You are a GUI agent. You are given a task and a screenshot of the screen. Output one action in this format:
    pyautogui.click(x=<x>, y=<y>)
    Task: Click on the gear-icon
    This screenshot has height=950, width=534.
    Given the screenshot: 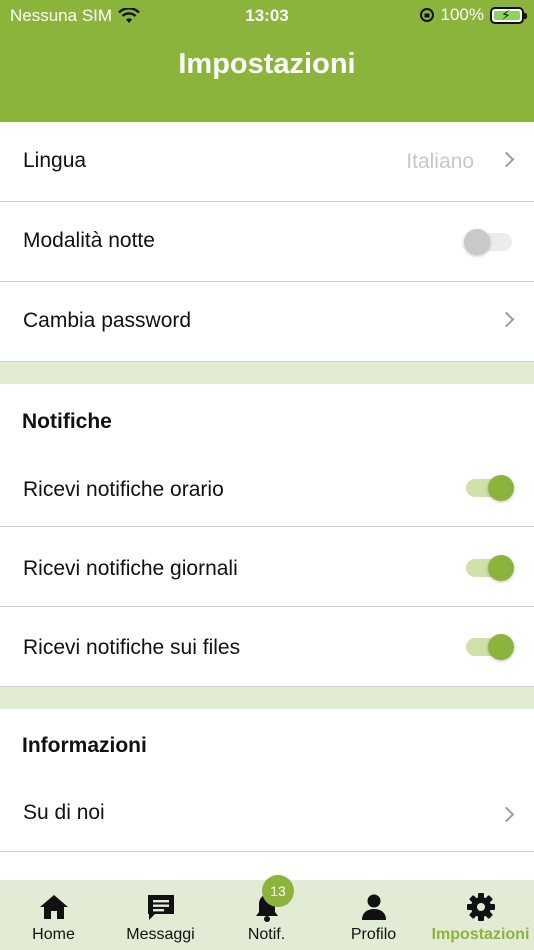 What is the action you would take?
    pyautogui.click(x=480, y=907)
    